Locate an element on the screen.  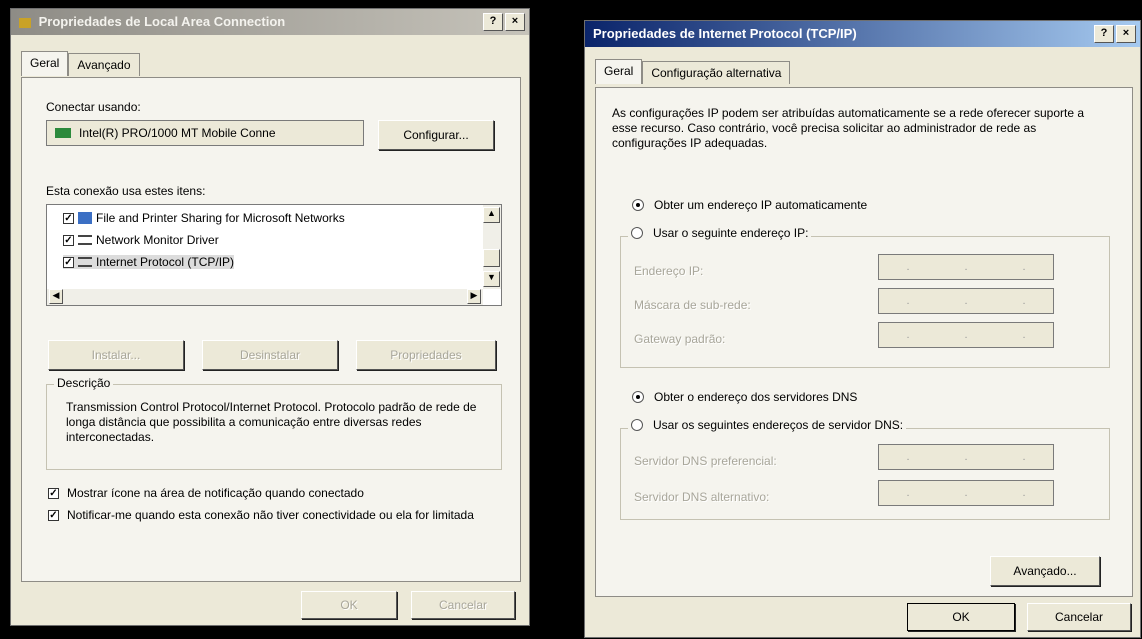
dialog2-tabs: Geral Configuração alternativa is located at coordinates (693, 71).